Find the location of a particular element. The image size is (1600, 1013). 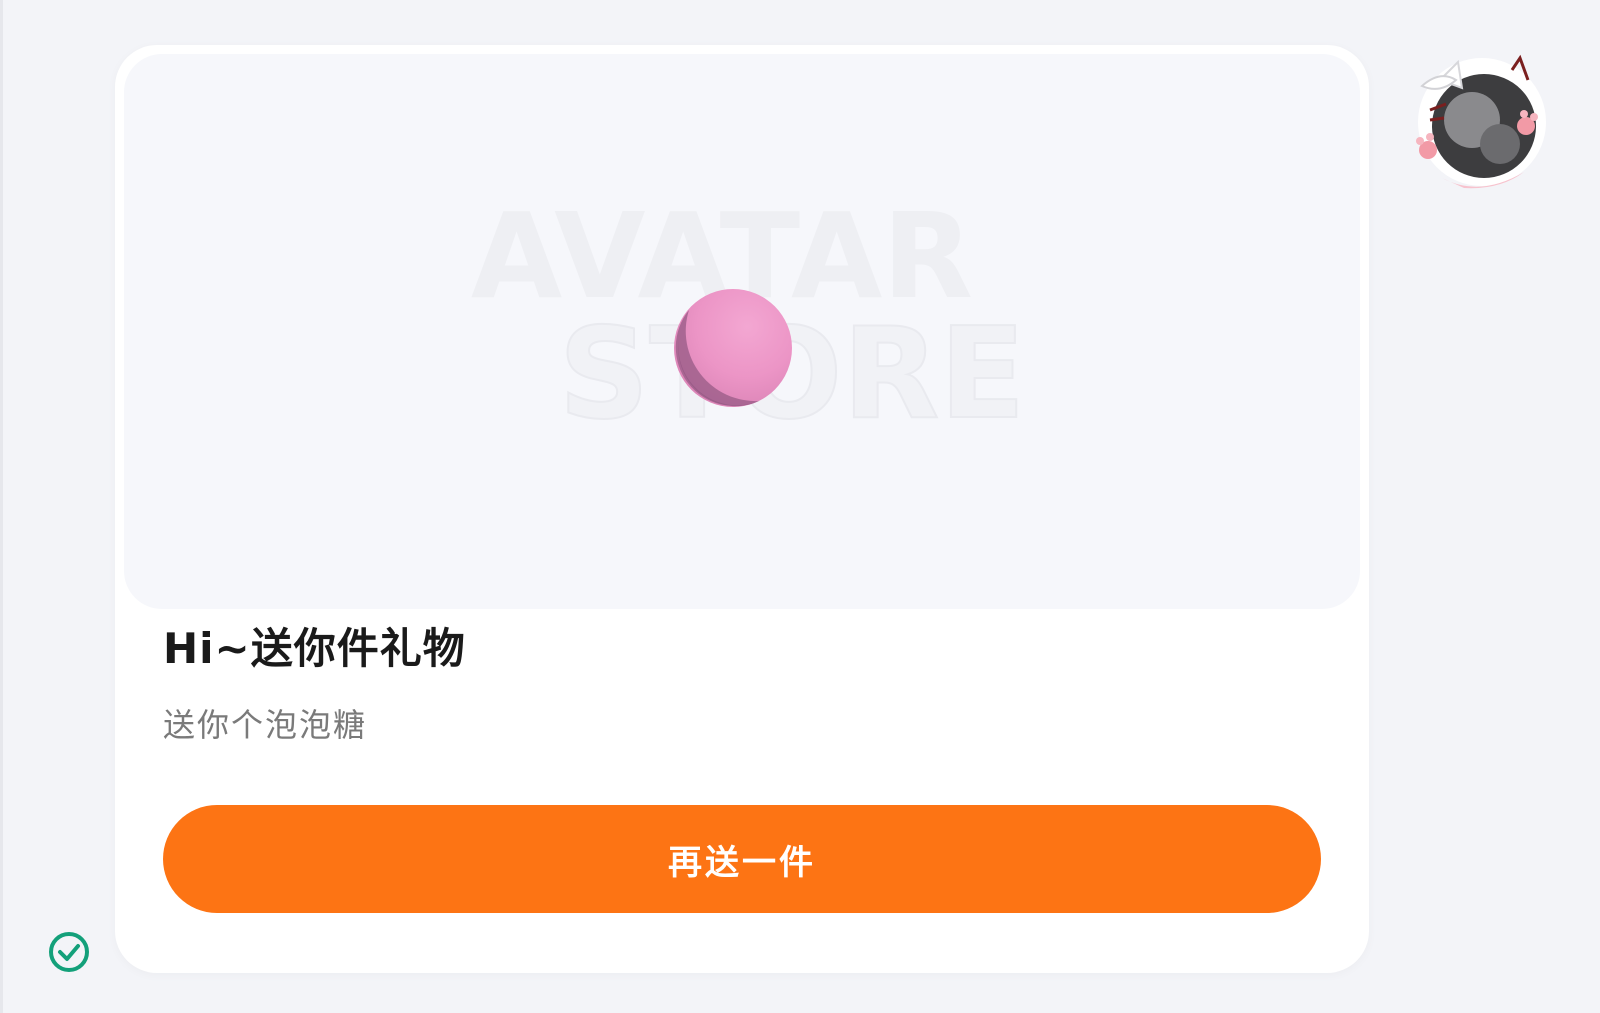

gift-message: 送你个泡泡糖 is located at coordinates (265, 725).